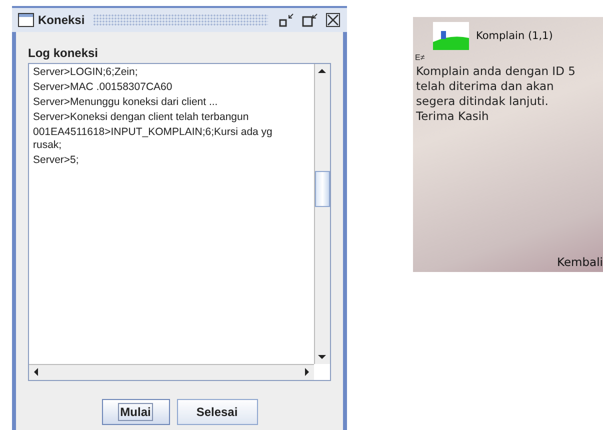 The image size is (603, 430). I want to click on log-line: Server>Koneksi dengan client telah terbangun, so click(141, 117).